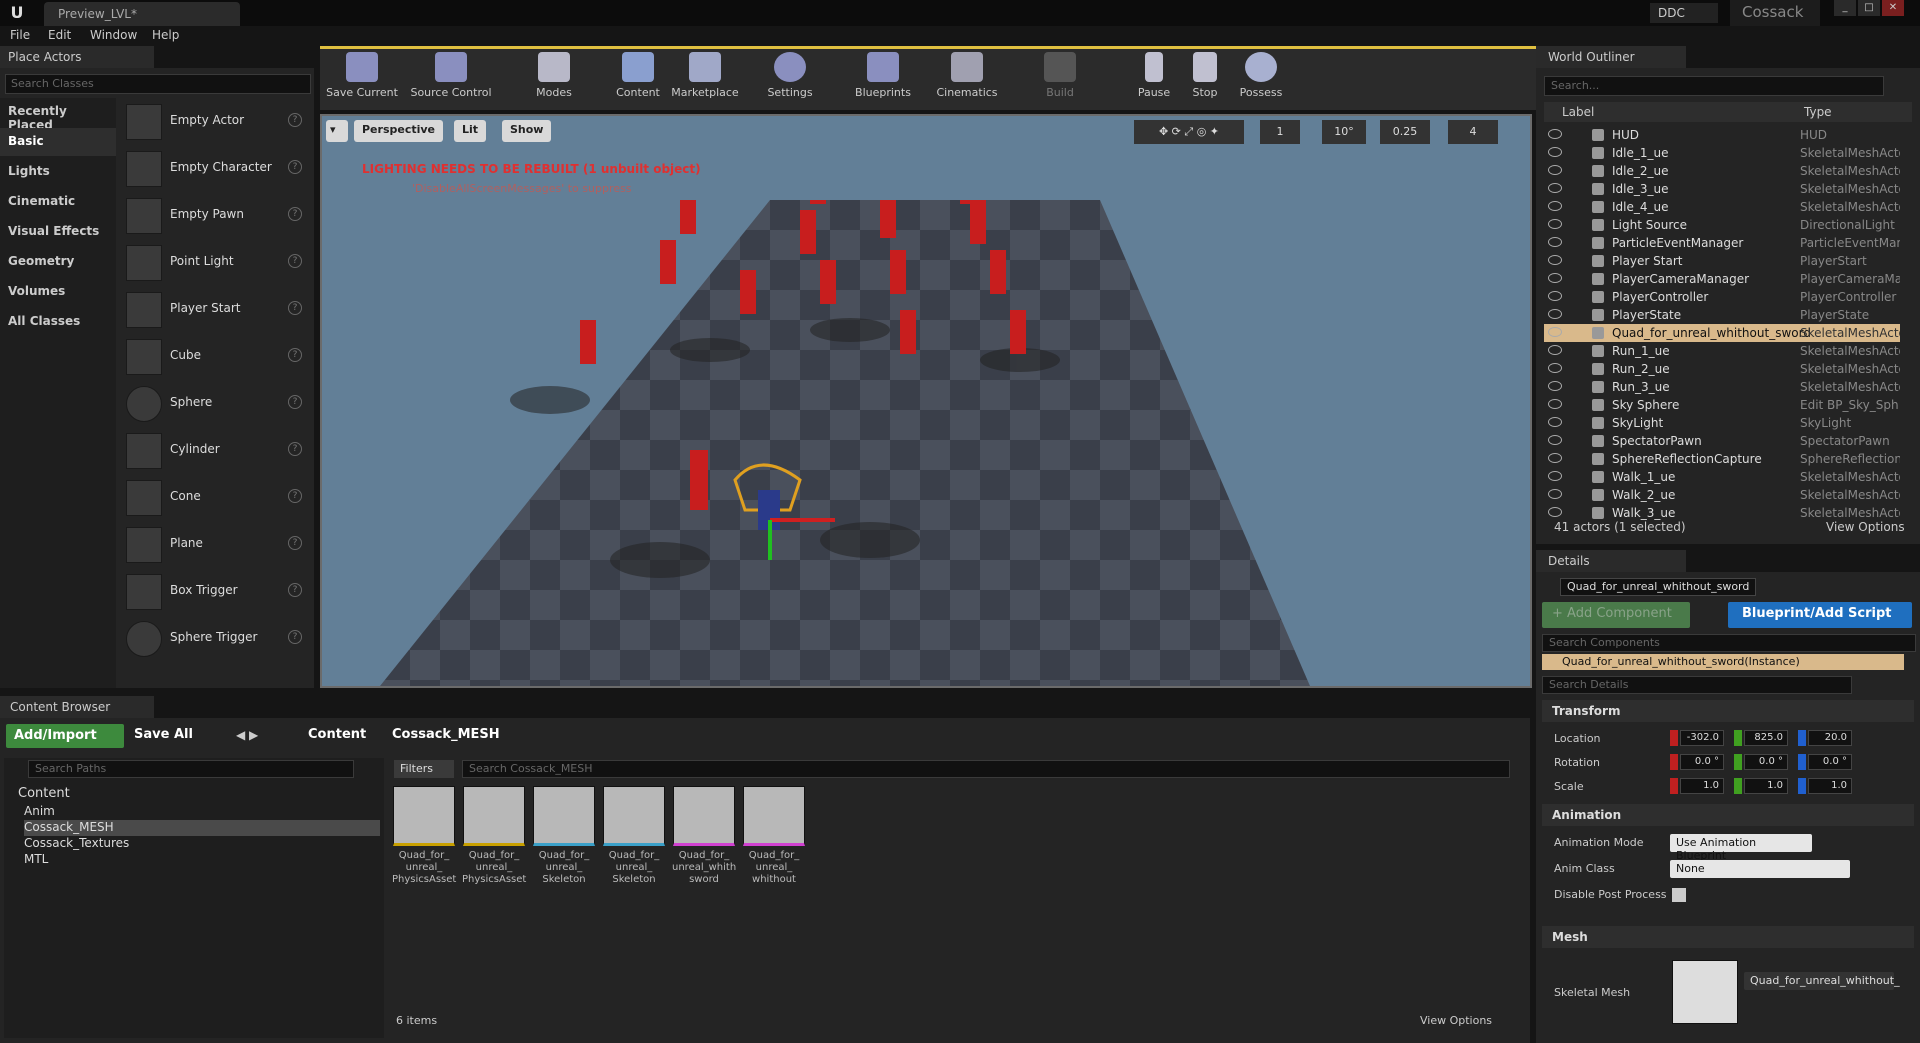  Describe the element at coordinates (1722, 477) in the screenshot. I see `outliner-row: Walk_1_ue SkeletalMeshActo` at that location.